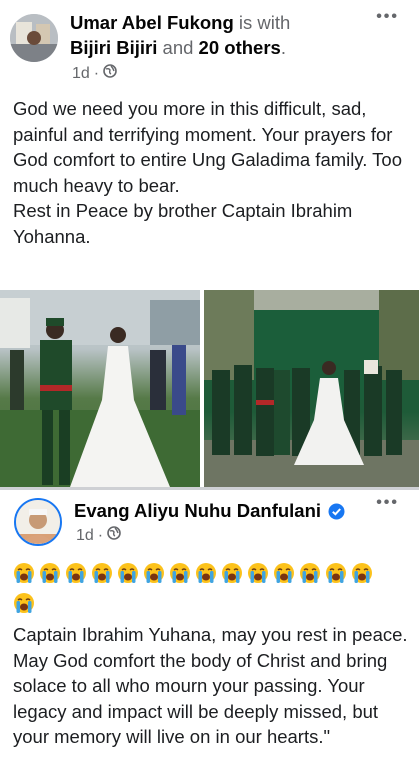 This screenshot has width=419, height=764. I want to click on tagged-person: Bijiri Bijiri, so click(113, 47).